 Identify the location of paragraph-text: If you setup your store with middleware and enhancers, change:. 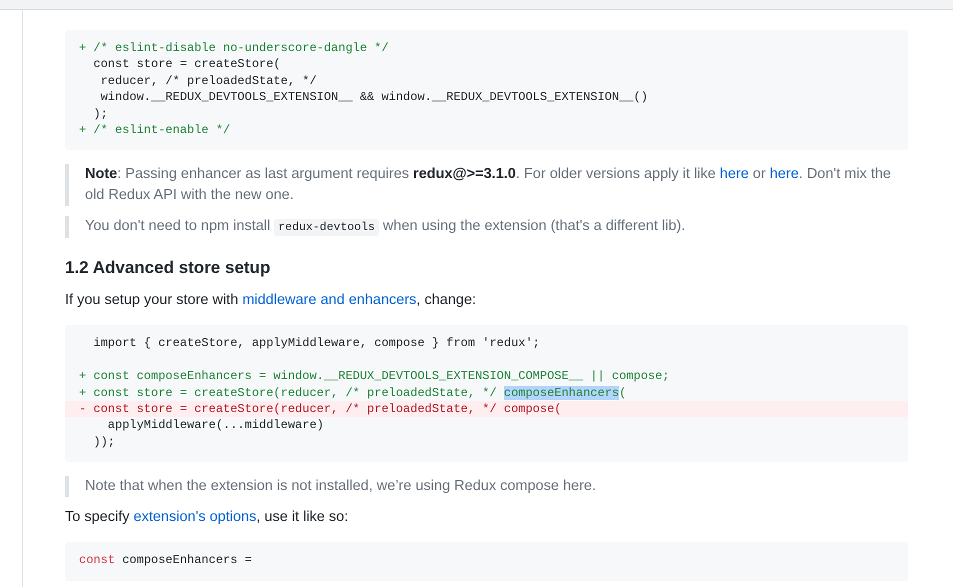
(271, 300).